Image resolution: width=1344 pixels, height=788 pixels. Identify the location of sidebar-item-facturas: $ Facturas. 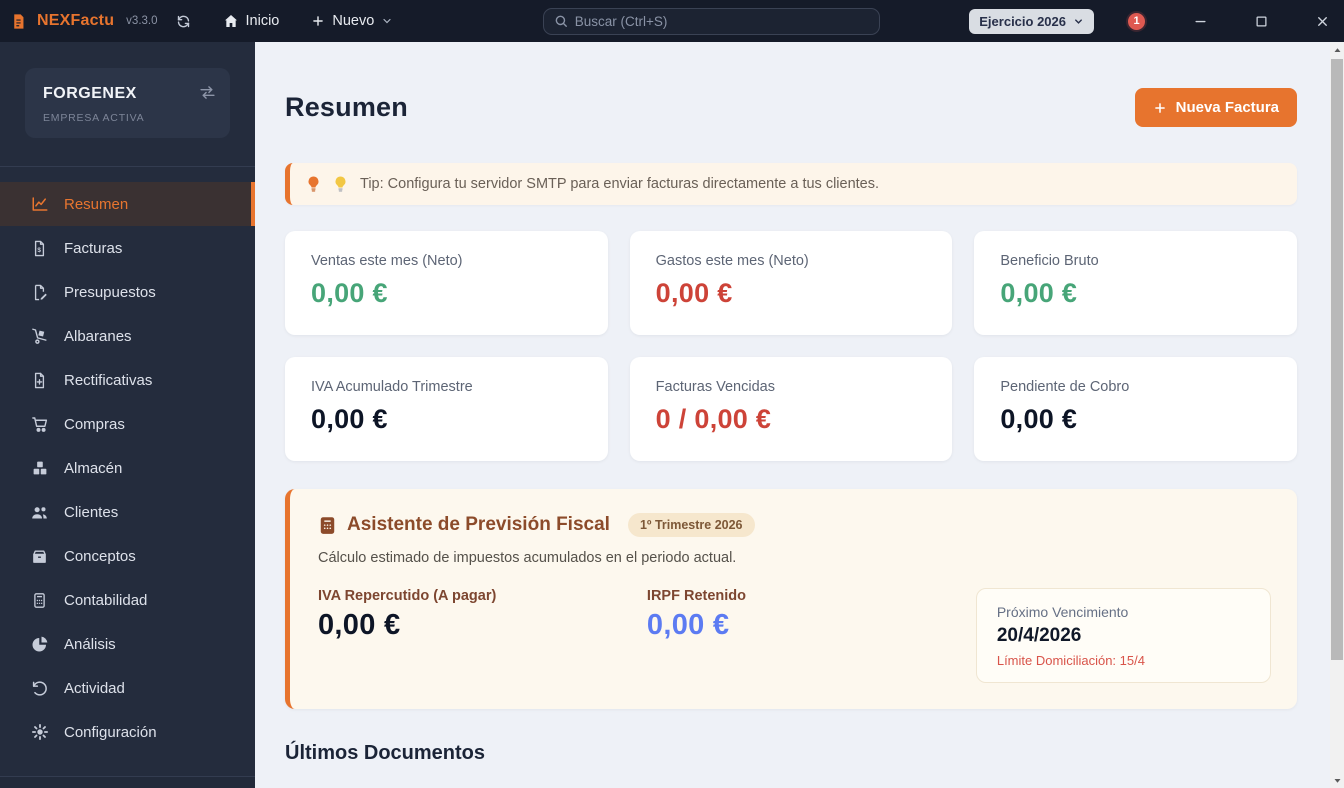
(127, 248).